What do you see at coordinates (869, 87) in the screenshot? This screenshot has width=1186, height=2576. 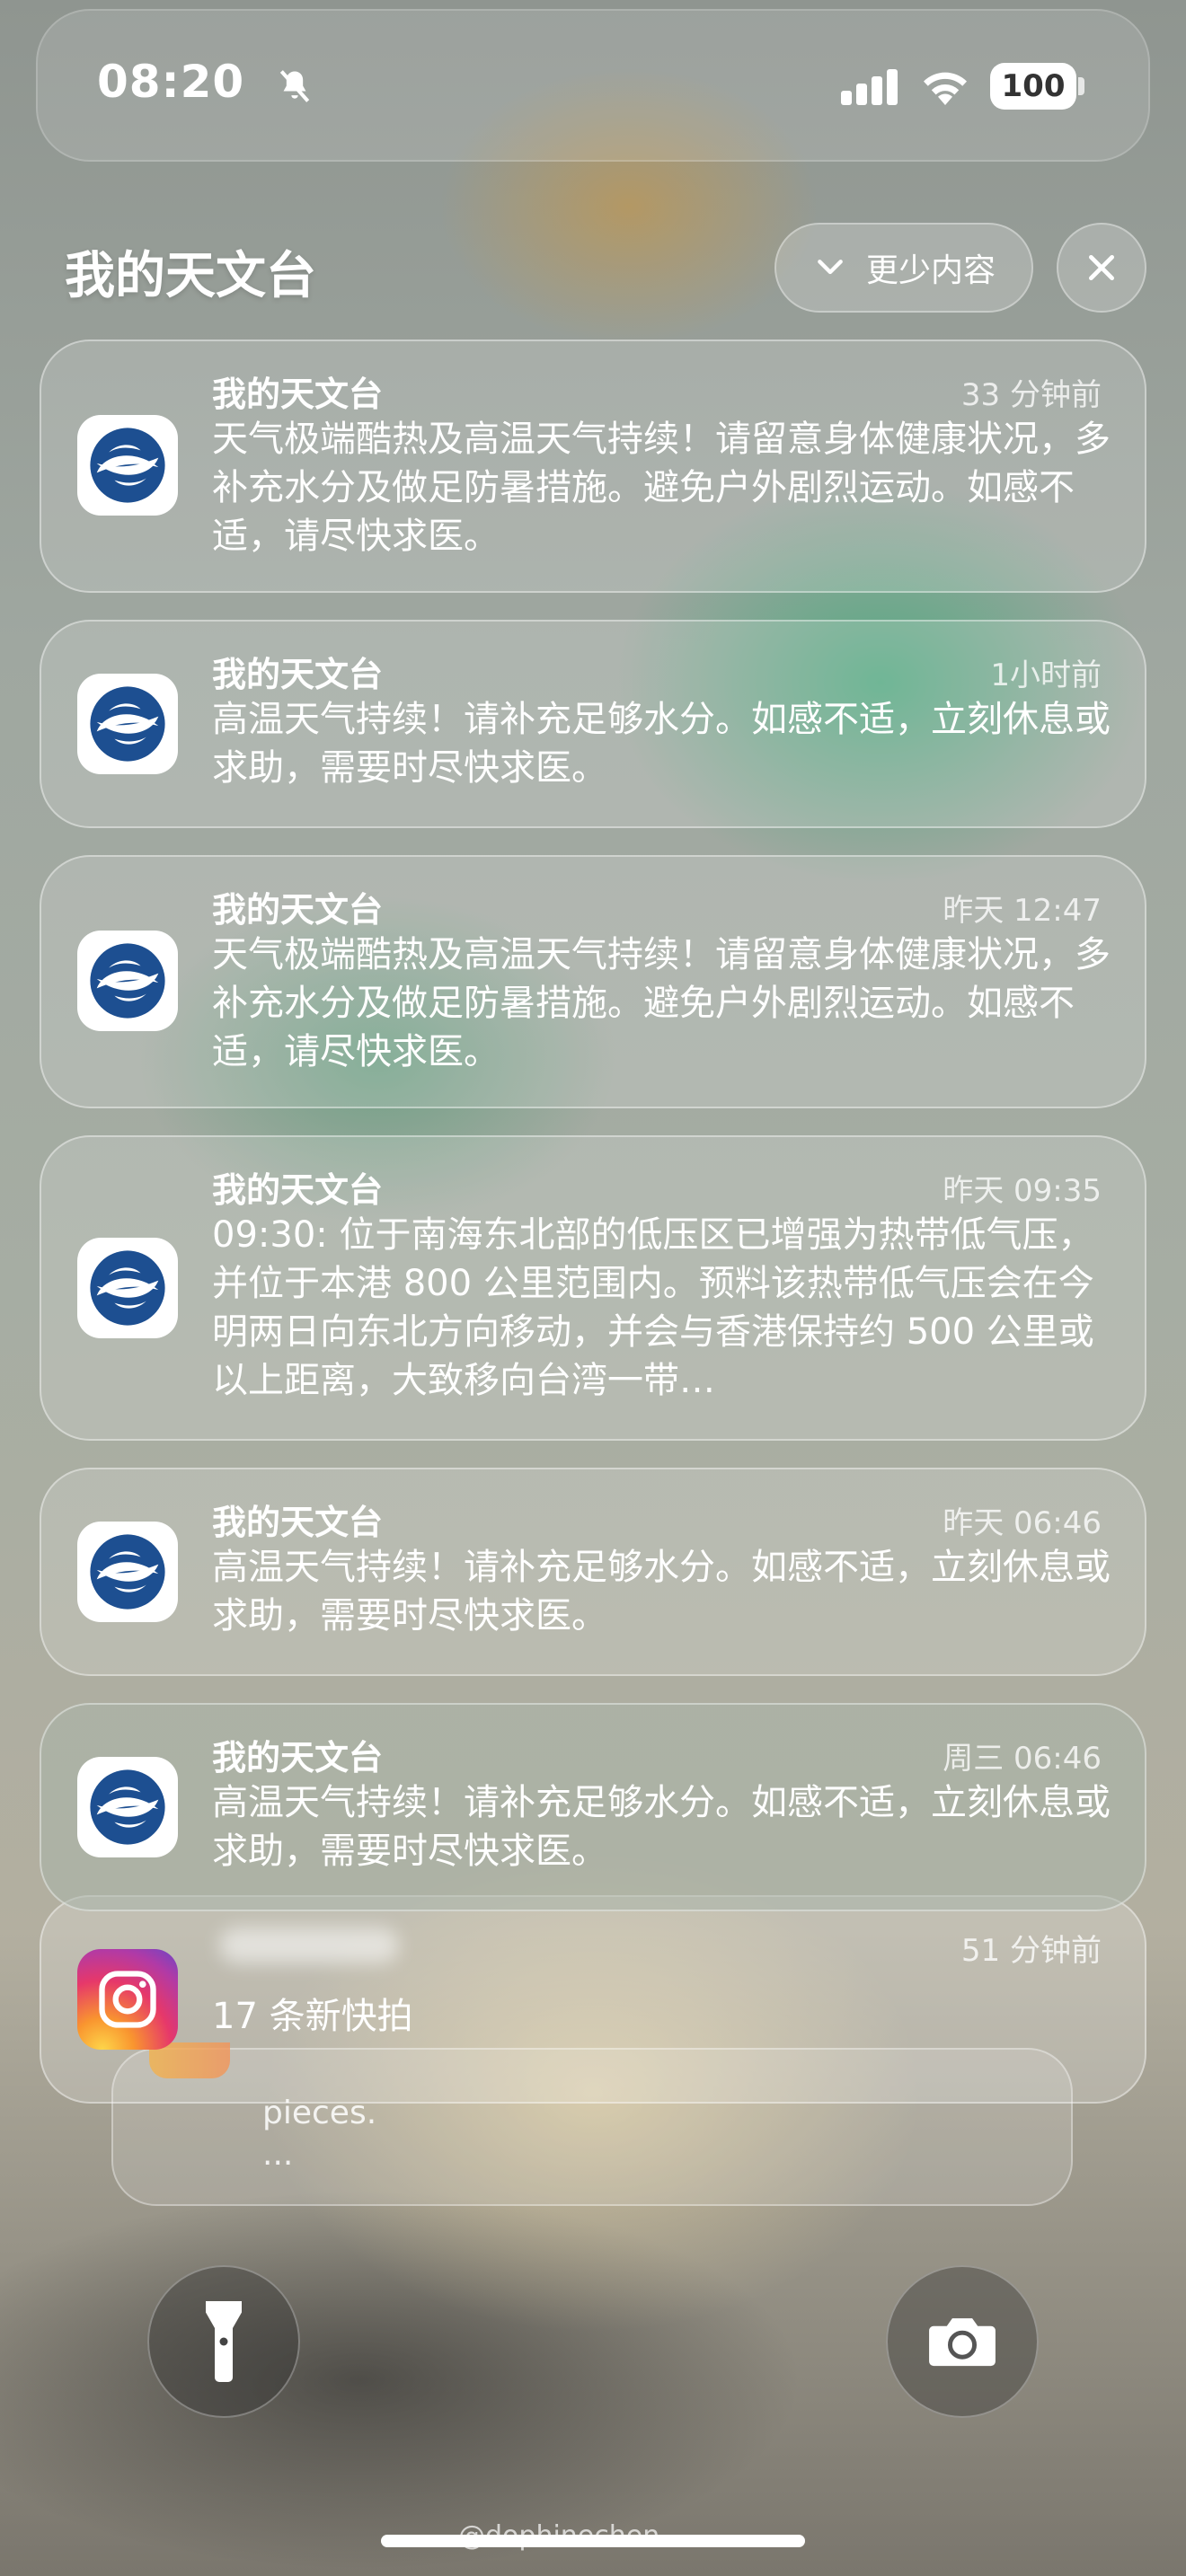 I see `cellular-signal-icon` at bounding box center [869, 87].